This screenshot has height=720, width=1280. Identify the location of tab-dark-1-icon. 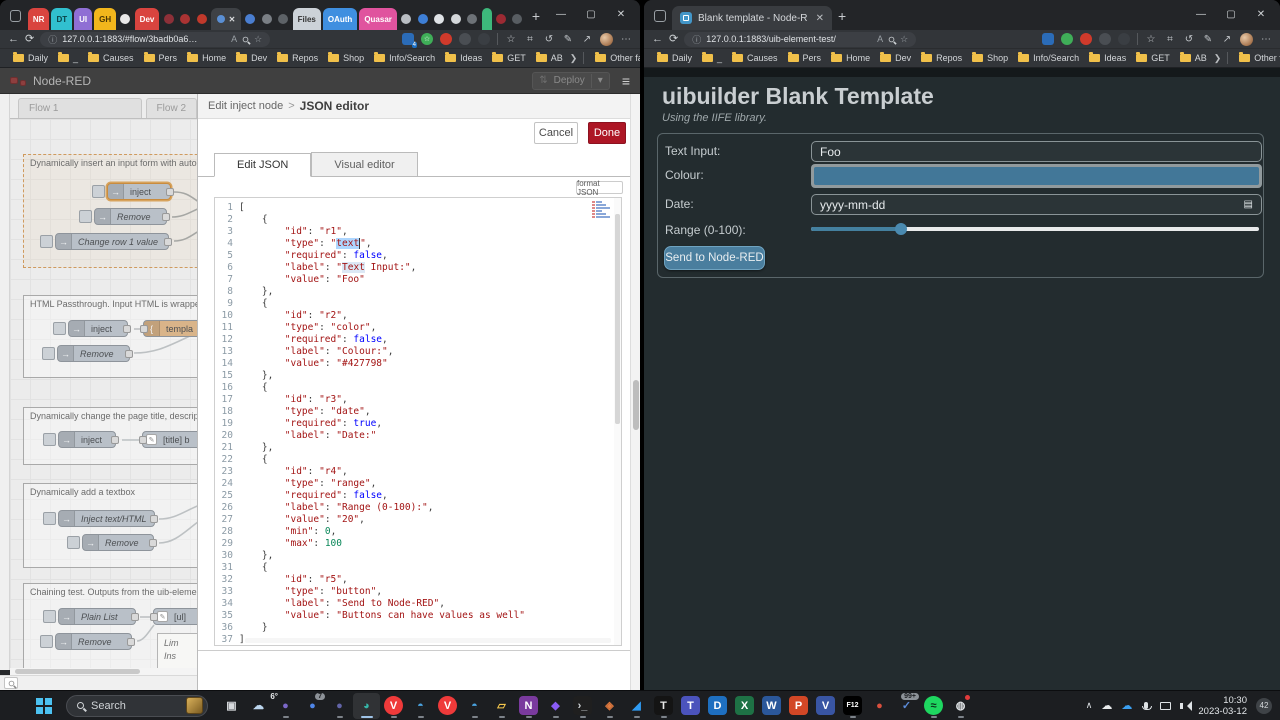
(267, 19).